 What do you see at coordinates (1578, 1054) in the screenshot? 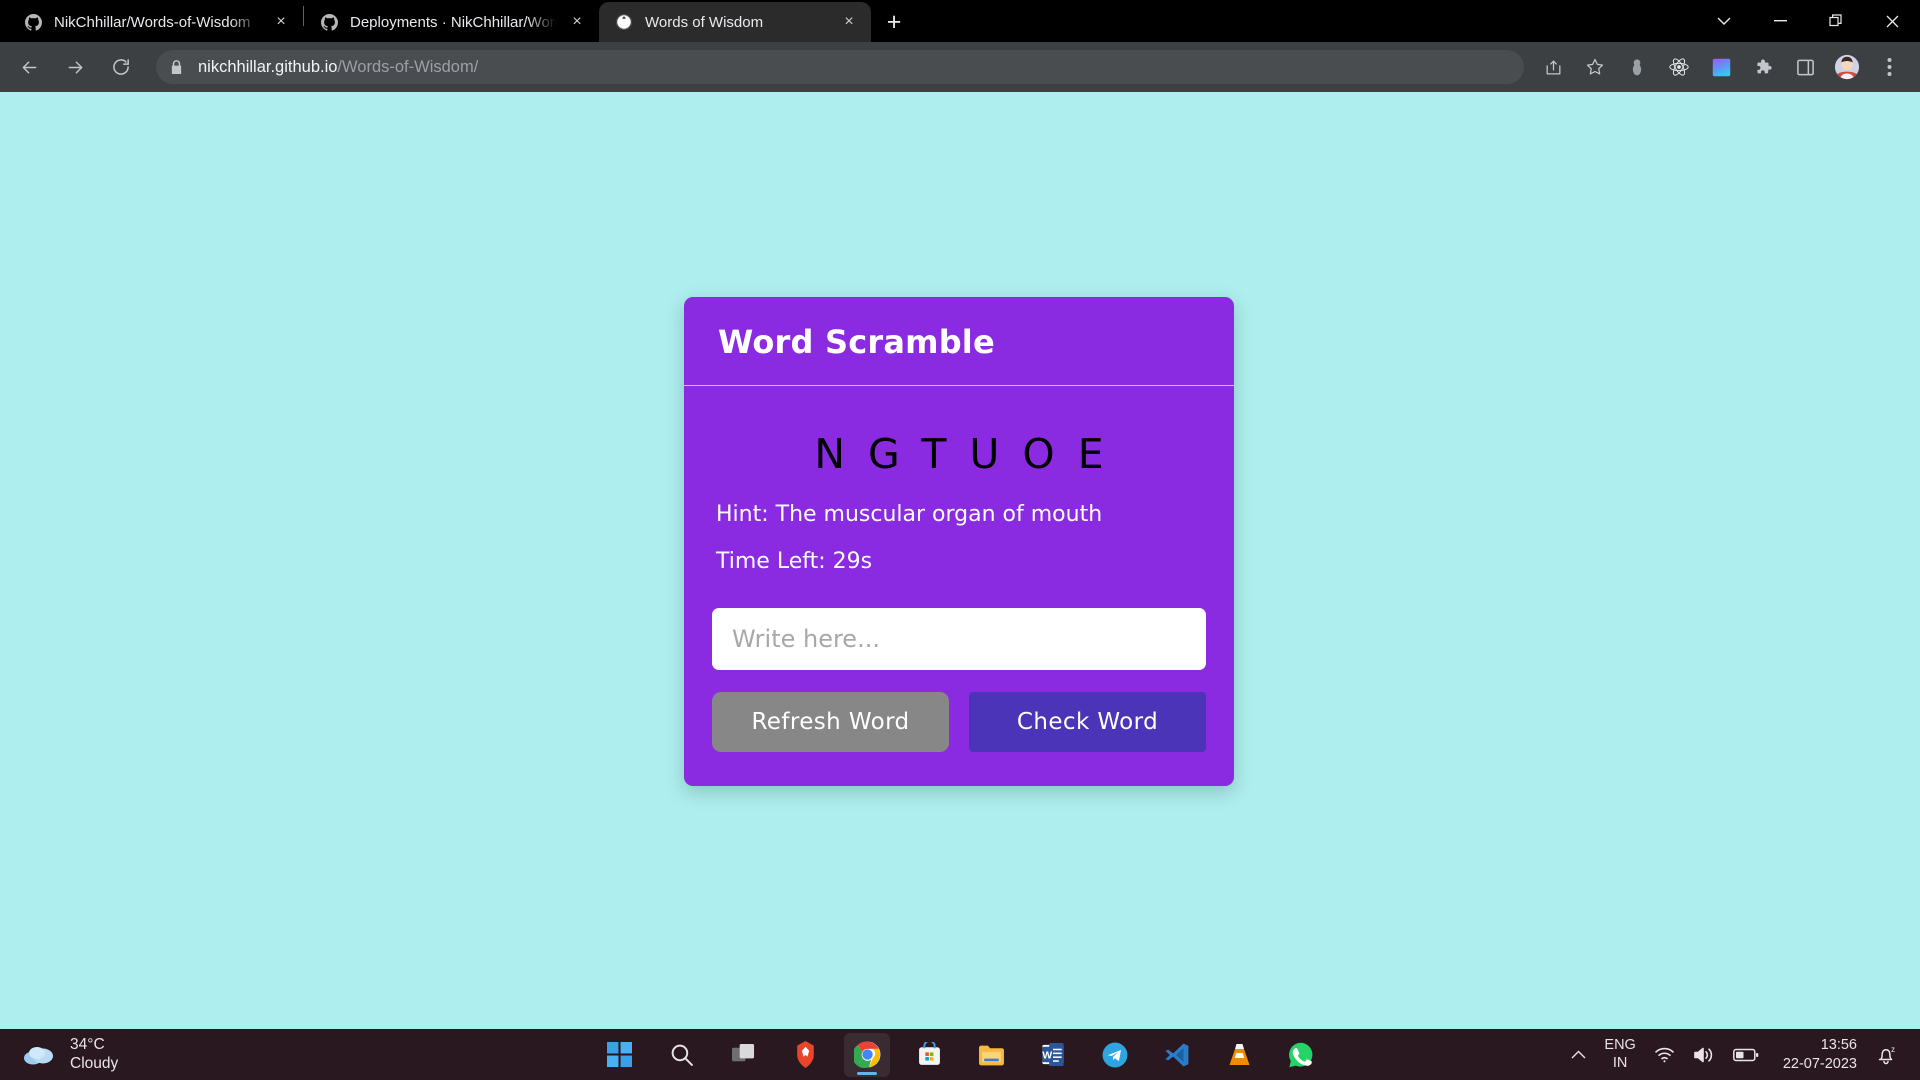
I see `tray-overflow-button` at bounding box center [1578, 1054].